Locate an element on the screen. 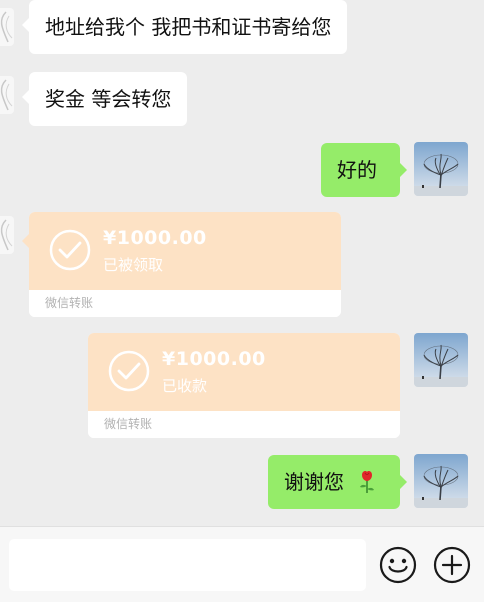 Image resolution: width=484 pixels, height=602 pixels. transfer-card-header: ¥1000.00 已收款 is located at coordinates (244, 372).